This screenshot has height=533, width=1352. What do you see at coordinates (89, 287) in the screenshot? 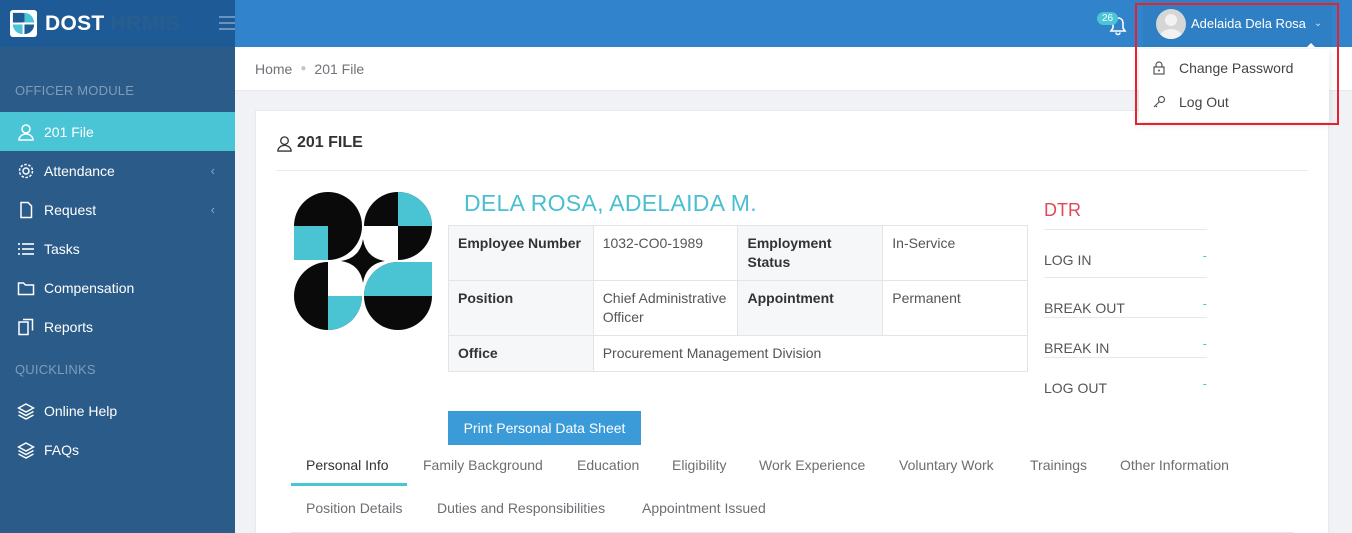
I see `sidebar-item-label: Compensation` at bounding box center [89, 287].